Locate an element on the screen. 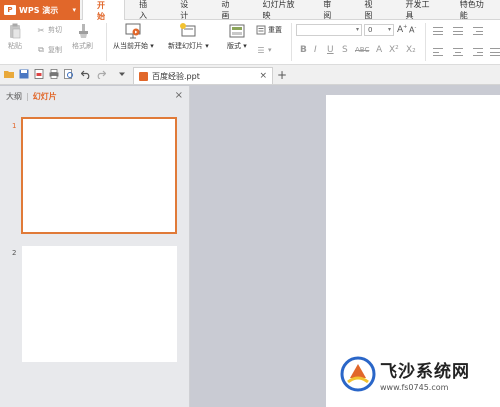 This screenshot has width=500, height=407. wps-logo-icon: P is located at coordinates (10, 10).